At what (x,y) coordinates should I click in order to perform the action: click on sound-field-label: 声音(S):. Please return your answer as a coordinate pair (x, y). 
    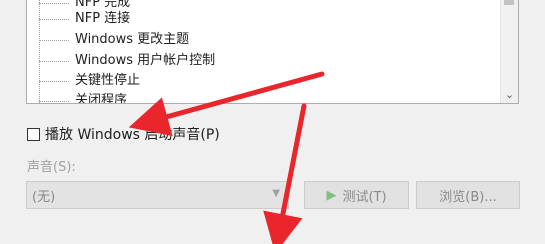
    Looking at the image, I should click on (51, 167).